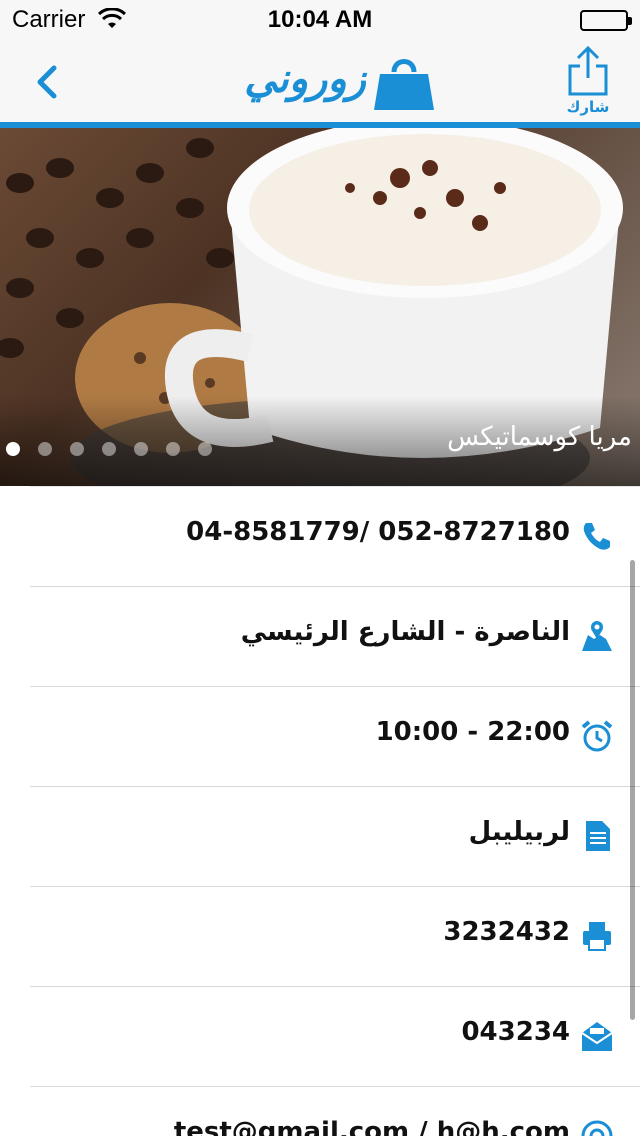  Describe the element at coordinates (597, 736) in the screenshot. I see `alarm-clock-icon` at that location.